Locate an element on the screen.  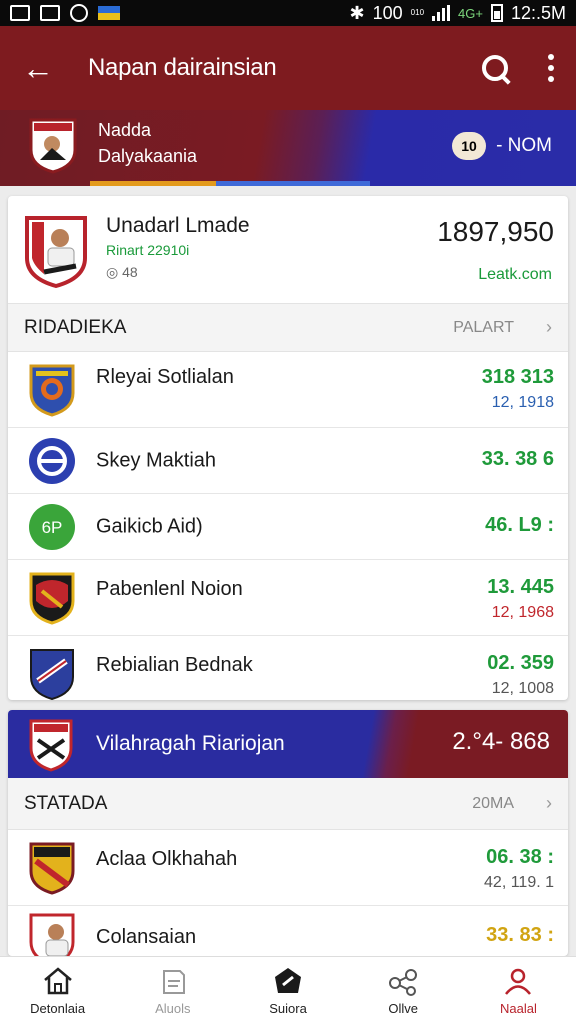
list-item-subvalue: 12, 1008 is located at coordinates (522, 688).